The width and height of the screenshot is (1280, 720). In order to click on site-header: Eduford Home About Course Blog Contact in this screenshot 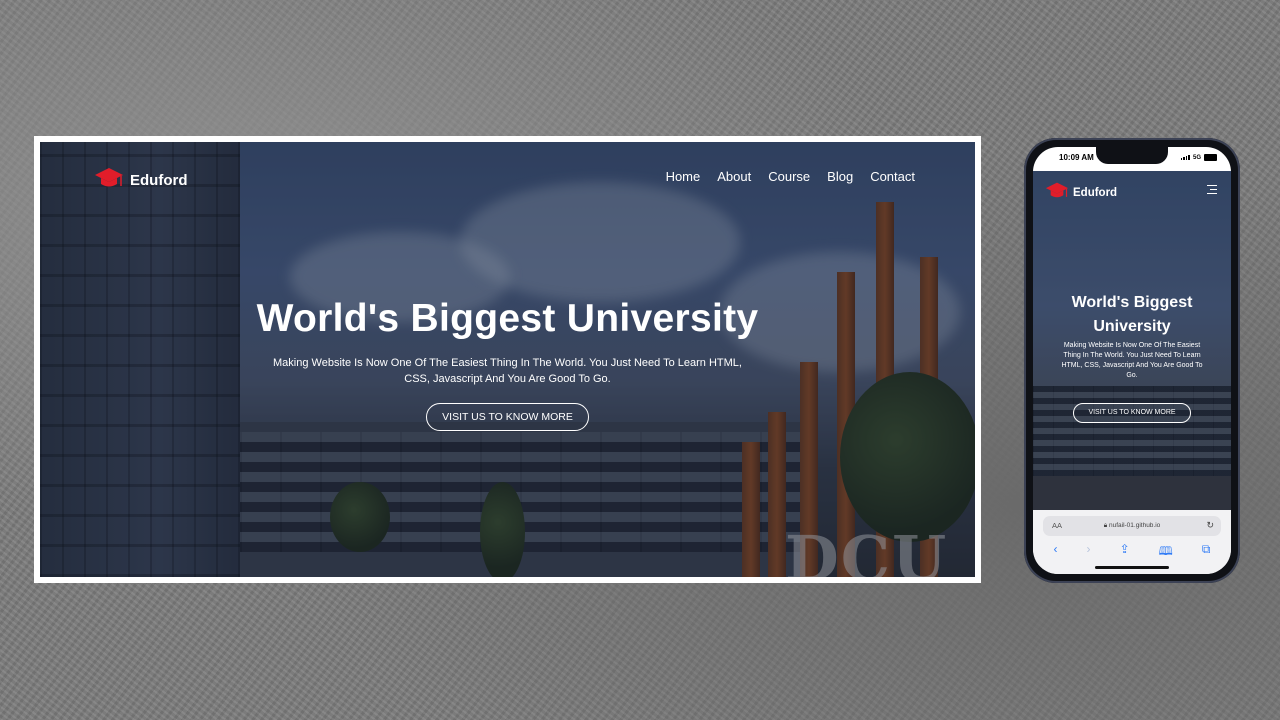, I will do `click(507, 178)`.